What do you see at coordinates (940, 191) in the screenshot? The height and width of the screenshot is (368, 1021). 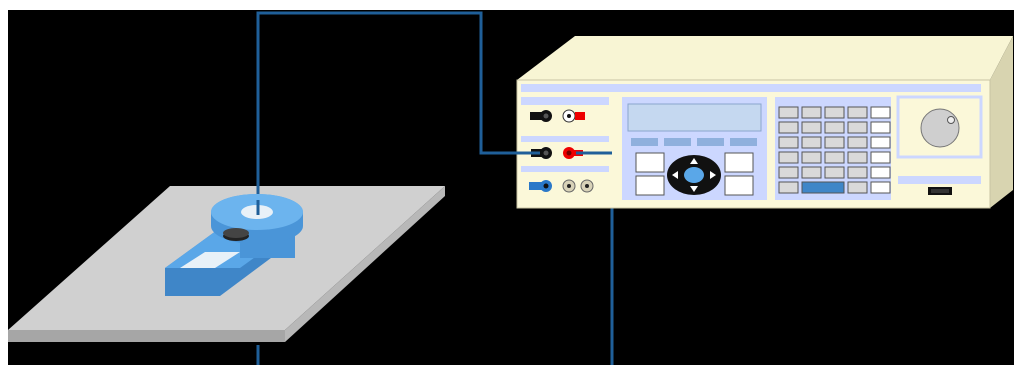 I see `connector-port-icon` at bounding box center [940, 191].